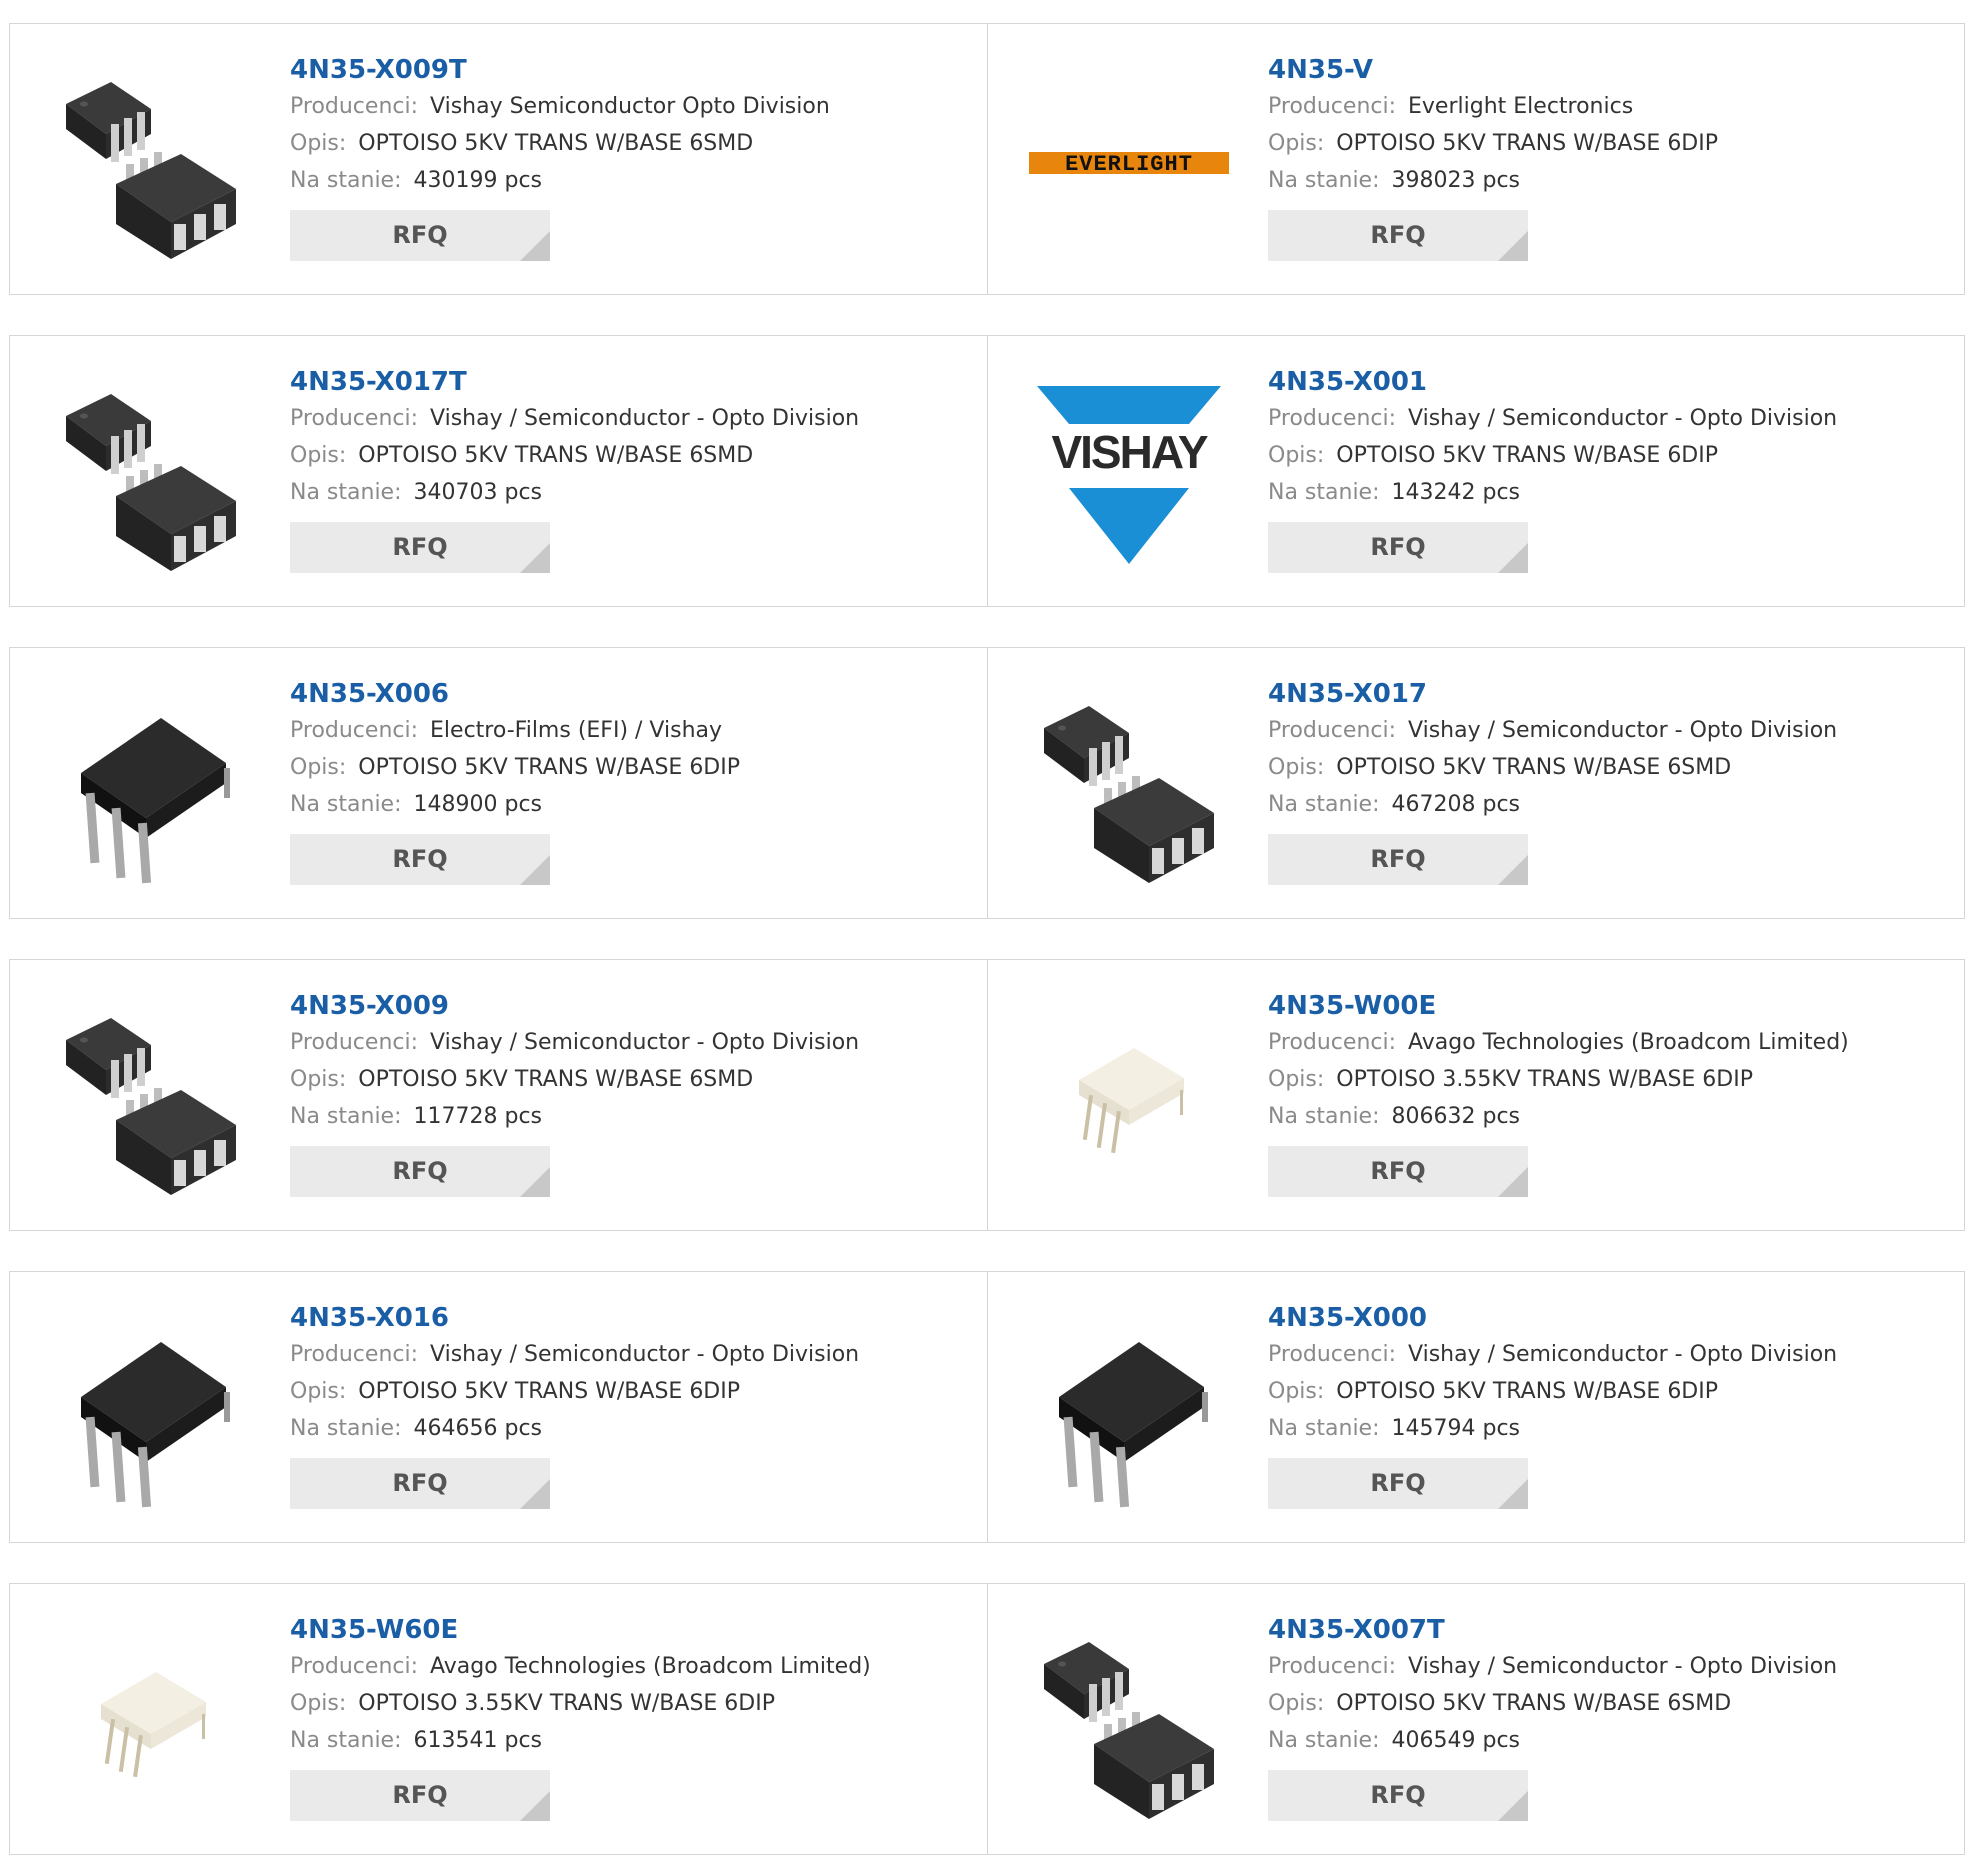 The image size is (1965, 1855). What do you see at coordinates (1493, 180) in the screenshot?
I see `stock-line: Na stanie: 398023 pcs` at bounding box center [1493, 180].